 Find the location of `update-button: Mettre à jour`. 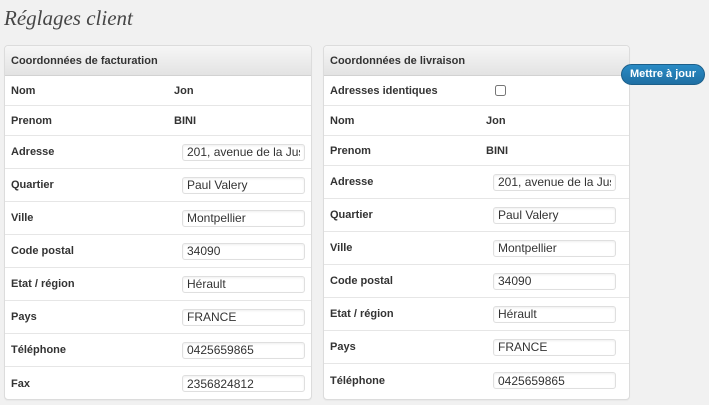

update-button: Mettre à jour is located at coordinates (663, 74).